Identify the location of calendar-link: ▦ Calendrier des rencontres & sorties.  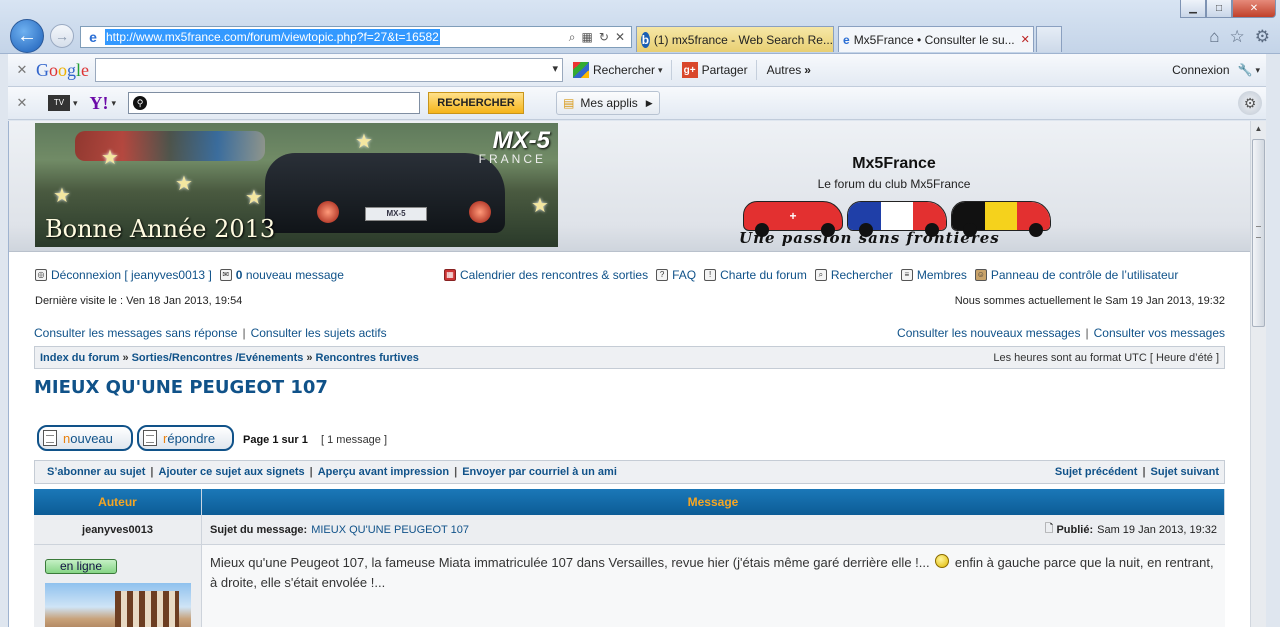
(546, 275).